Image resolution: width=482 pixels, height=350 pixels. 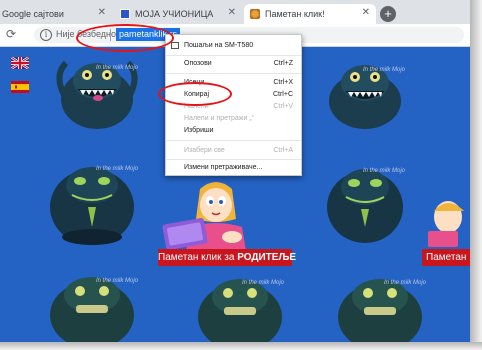 I want to click on pametan-klik-favicon-icon, so click(x=255, y=14).